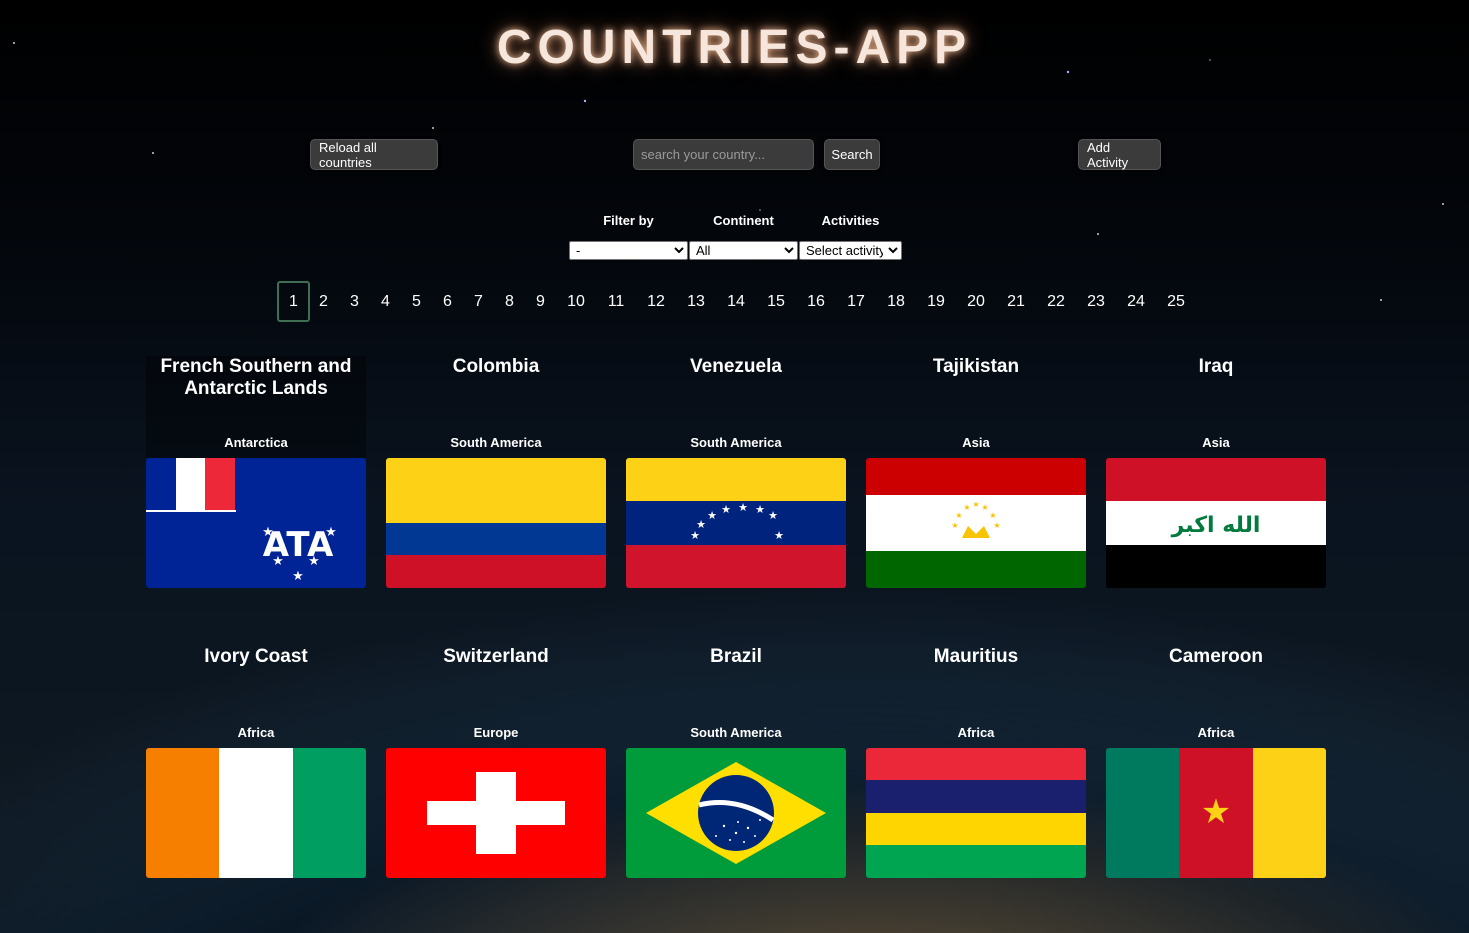  I want to click on country-name: Brazil, so click(736, 656).